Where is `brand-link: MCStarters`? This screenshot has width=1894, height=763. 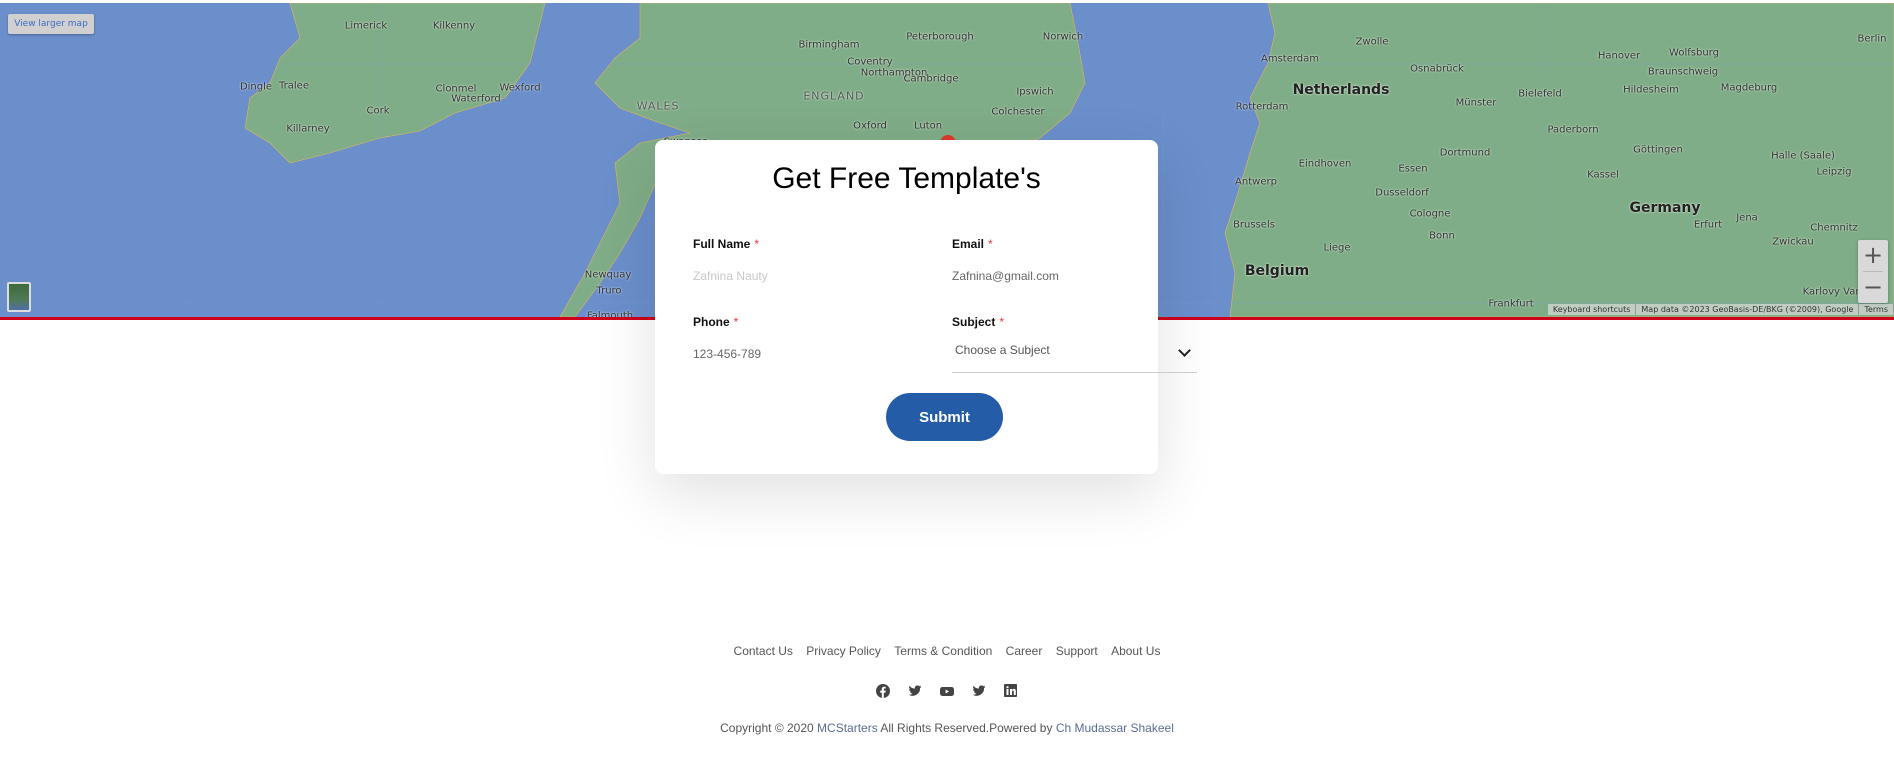
brand-link: MCStarters is located at coordinates (847, 728).